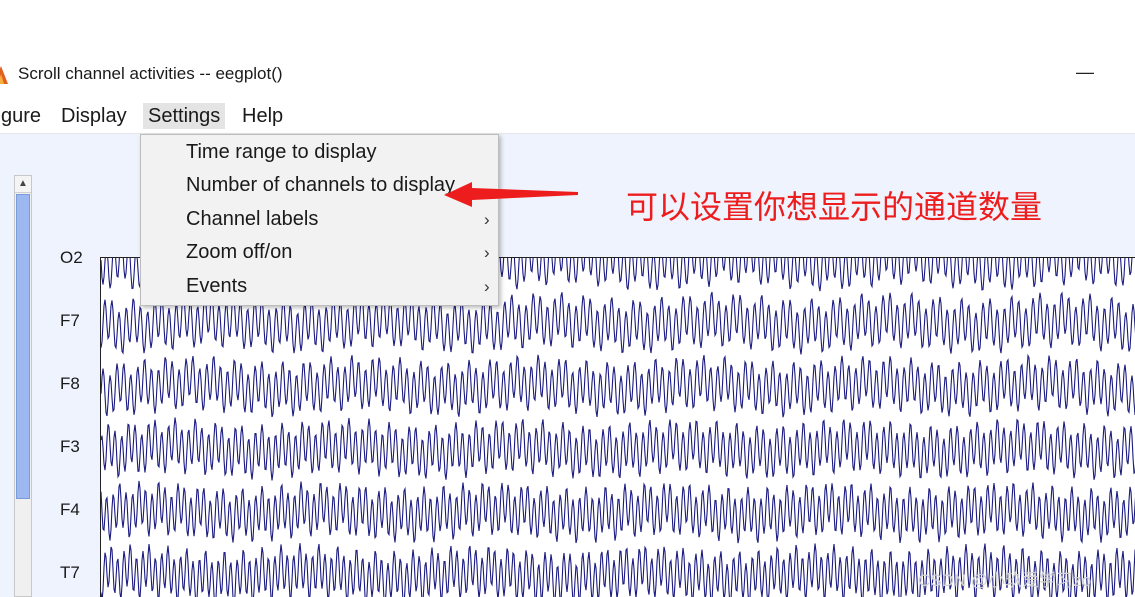 Image resolution: width=1135 pixels, height=597 pixels. I want to click on menu-settings: Settings, so click(184, 116).